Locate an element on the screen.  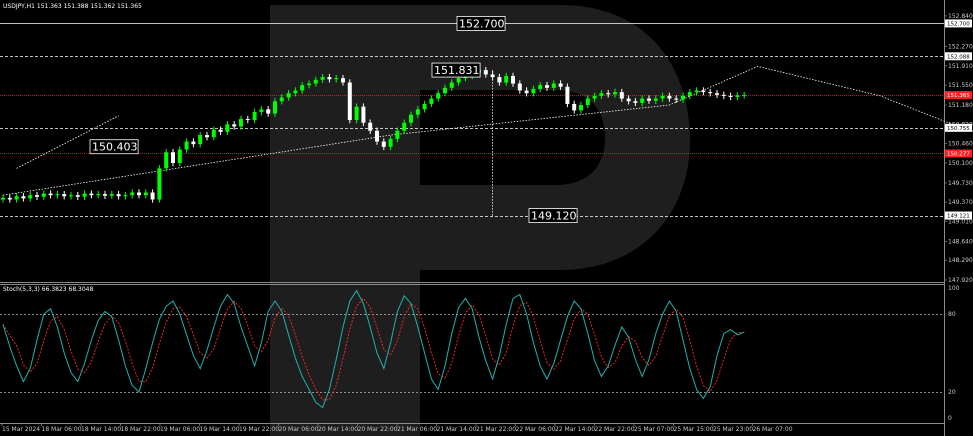
x-tick-label: 25 Mar 15:00 is located at coordinates (694, 429).